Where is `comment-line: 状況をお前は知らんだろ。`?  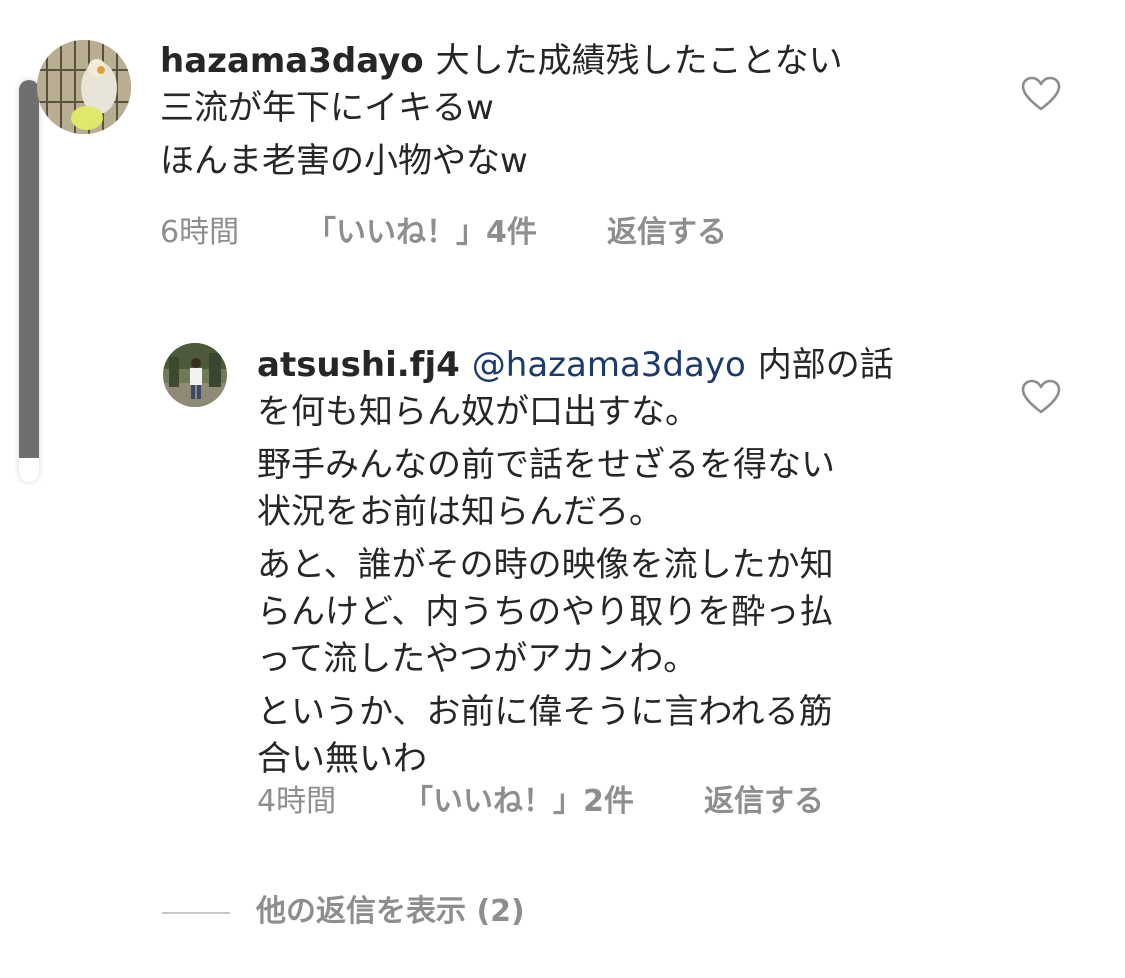
comment-line: 状況をお前は知らんだろ。 is located at coordinates (460, 512).